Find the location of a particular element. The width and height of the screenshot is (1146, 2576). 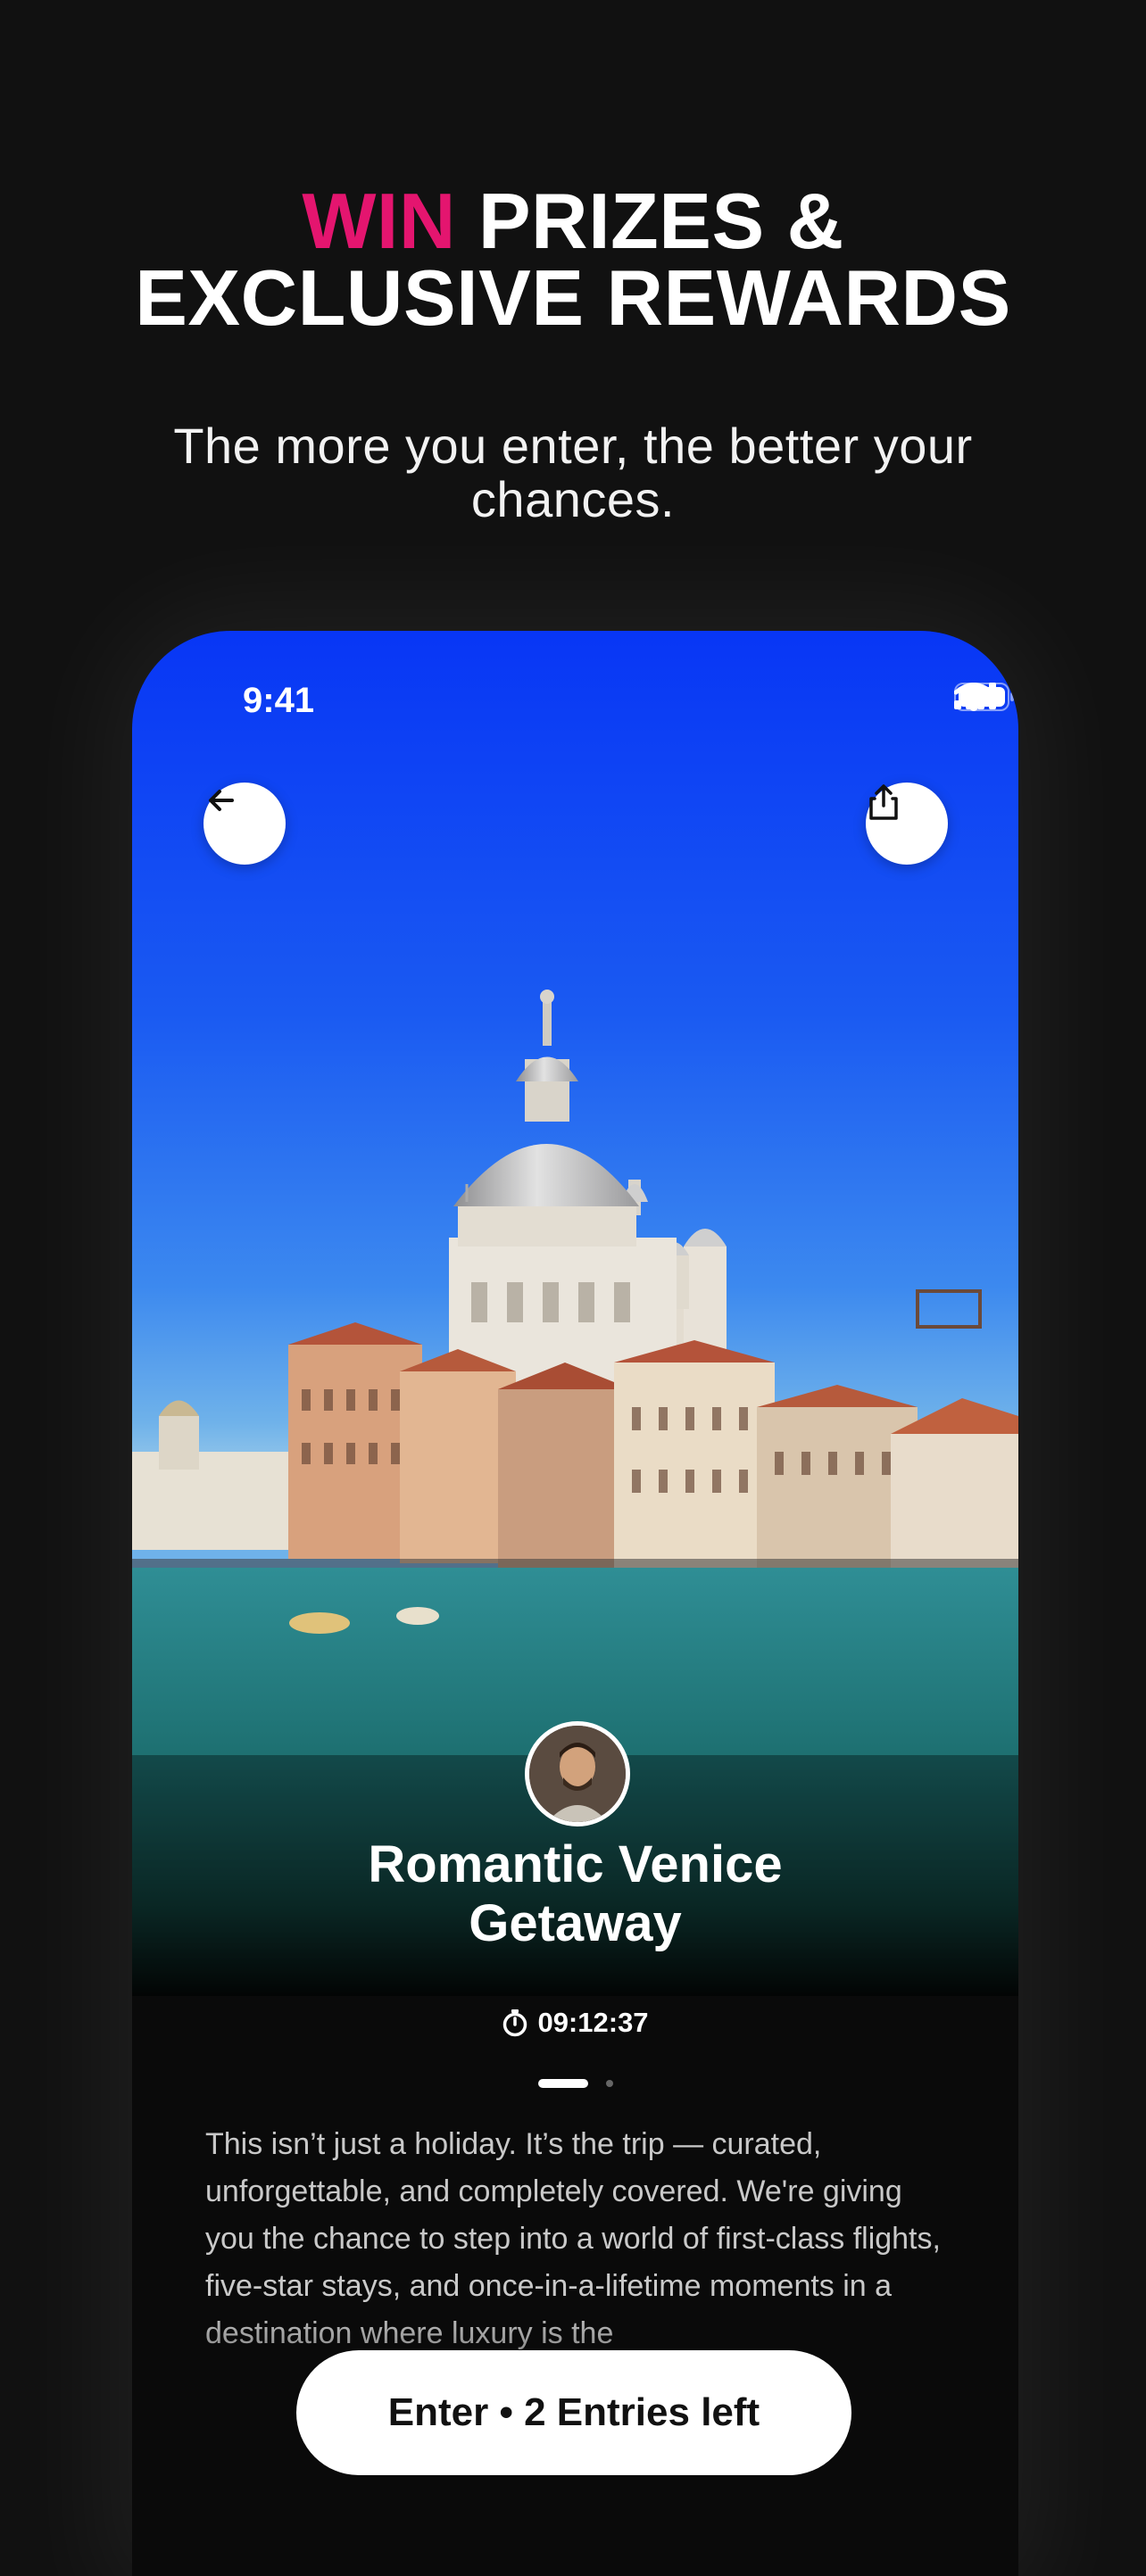

back-button is located at coordinates (244, 824).